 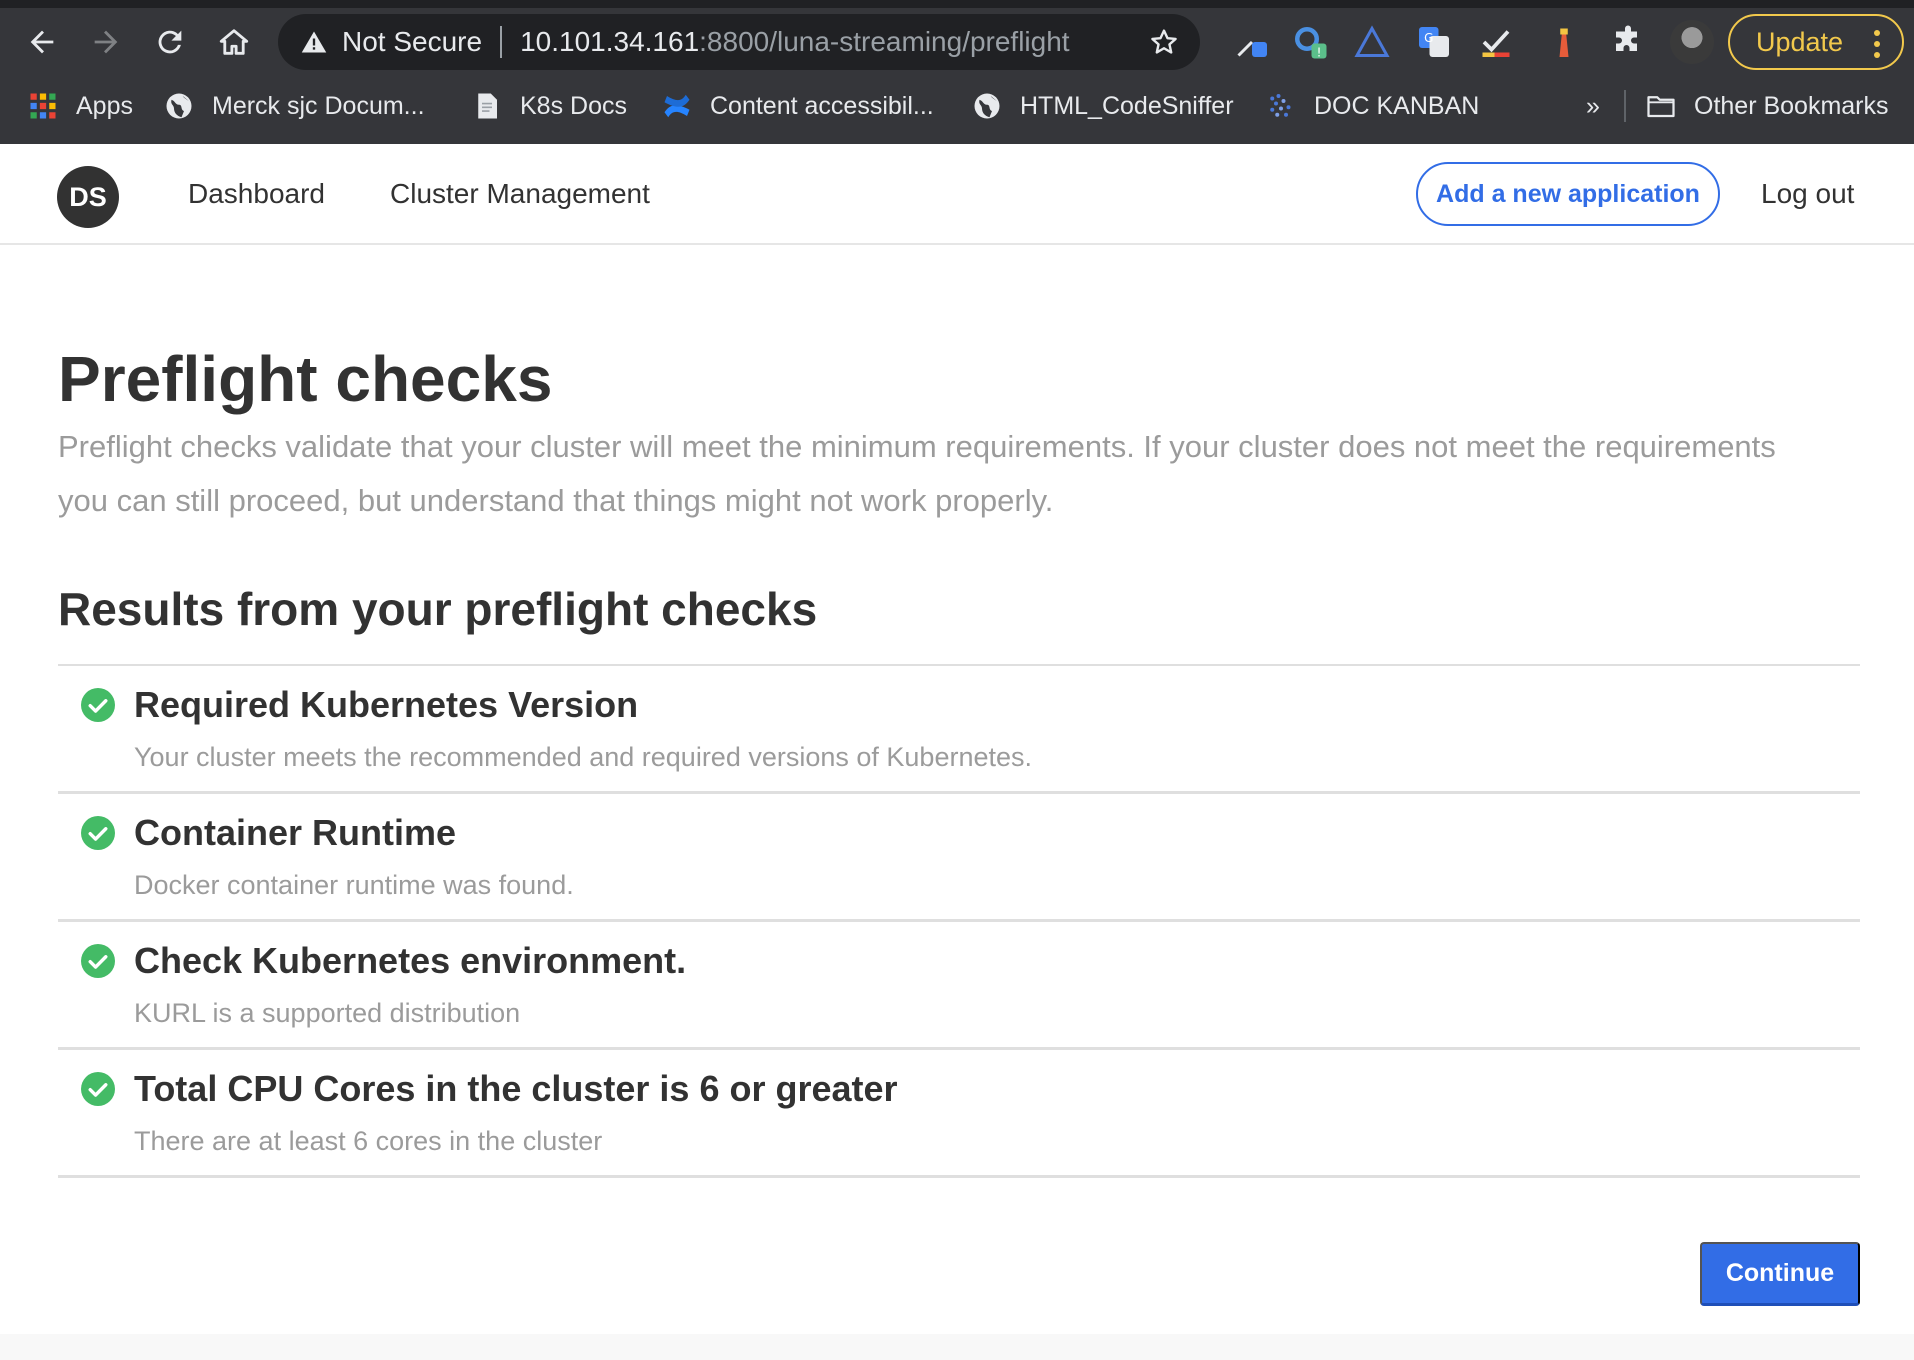 I want to click on lighthouse-extension, so click(x=1564, y=42).